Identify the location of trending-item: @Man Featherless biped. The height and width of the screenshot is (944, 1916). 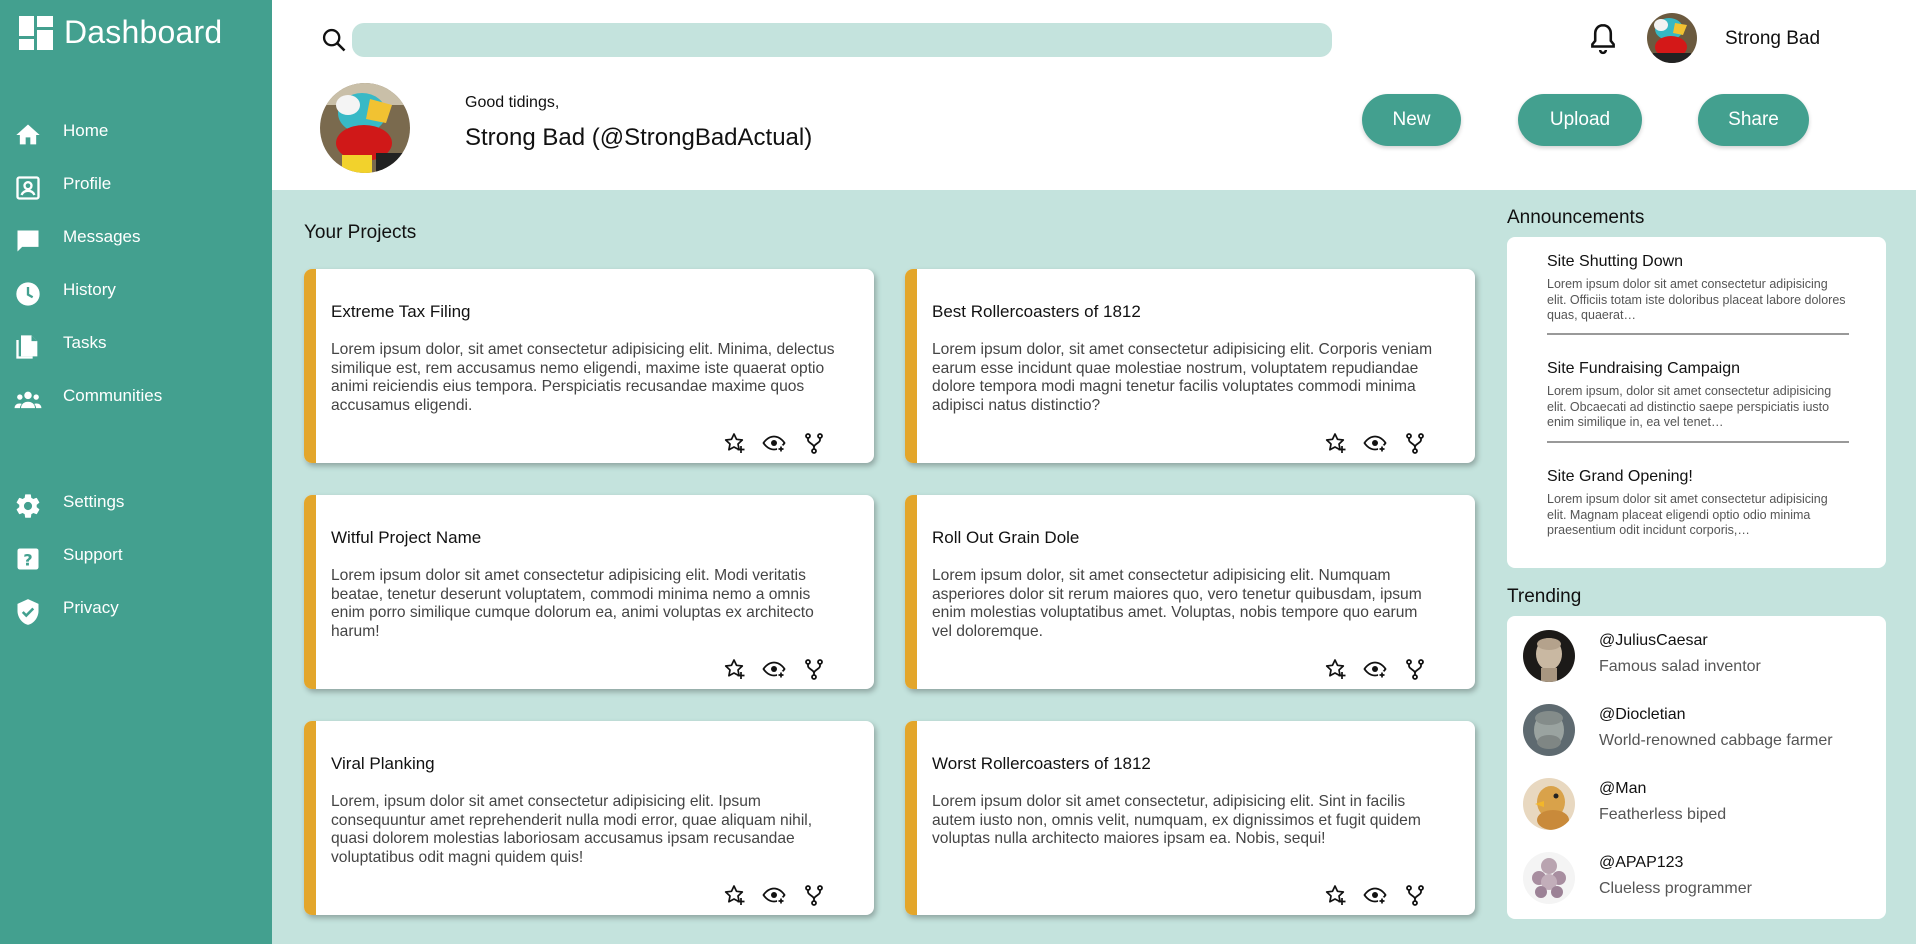
(1693, 806).